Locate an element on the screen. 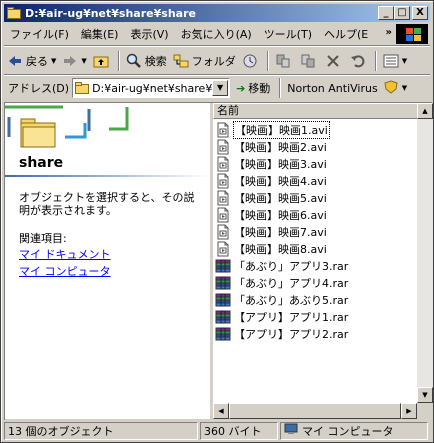  up-folder-icon is located at coordinates (101, 61).